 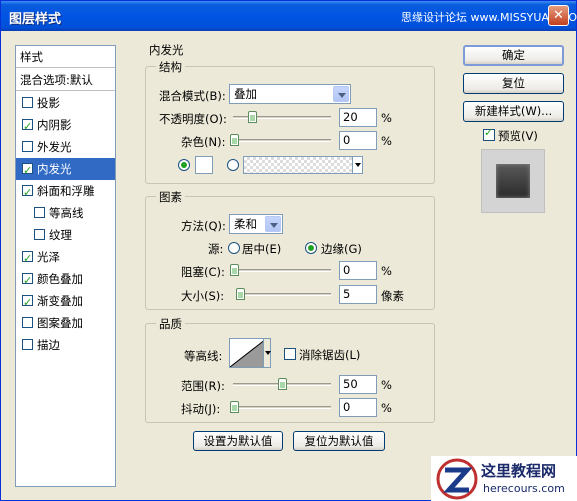 What do you see at coordinates (65, 126) in the screenshot?
I see `style-item: 内阴影` at bounding box center [65, 126].